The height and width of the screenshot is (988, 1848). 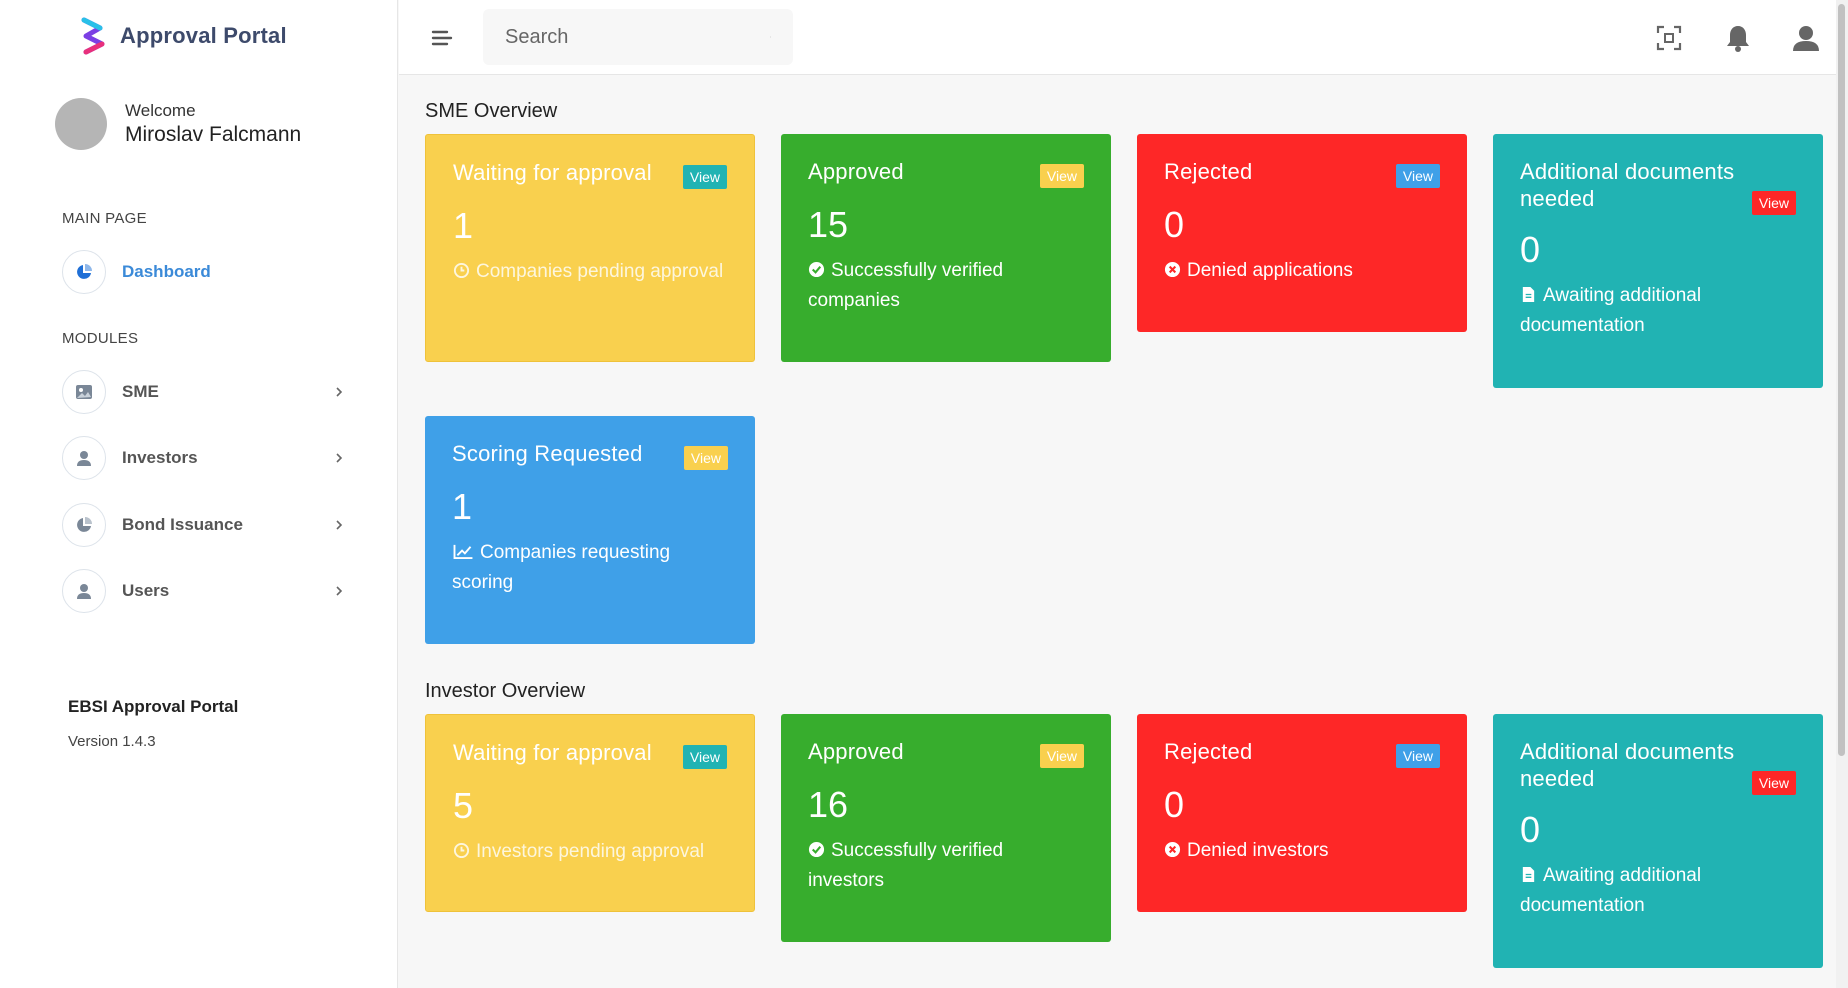 I want to click on profile-button, so click(x=1806, y=38).